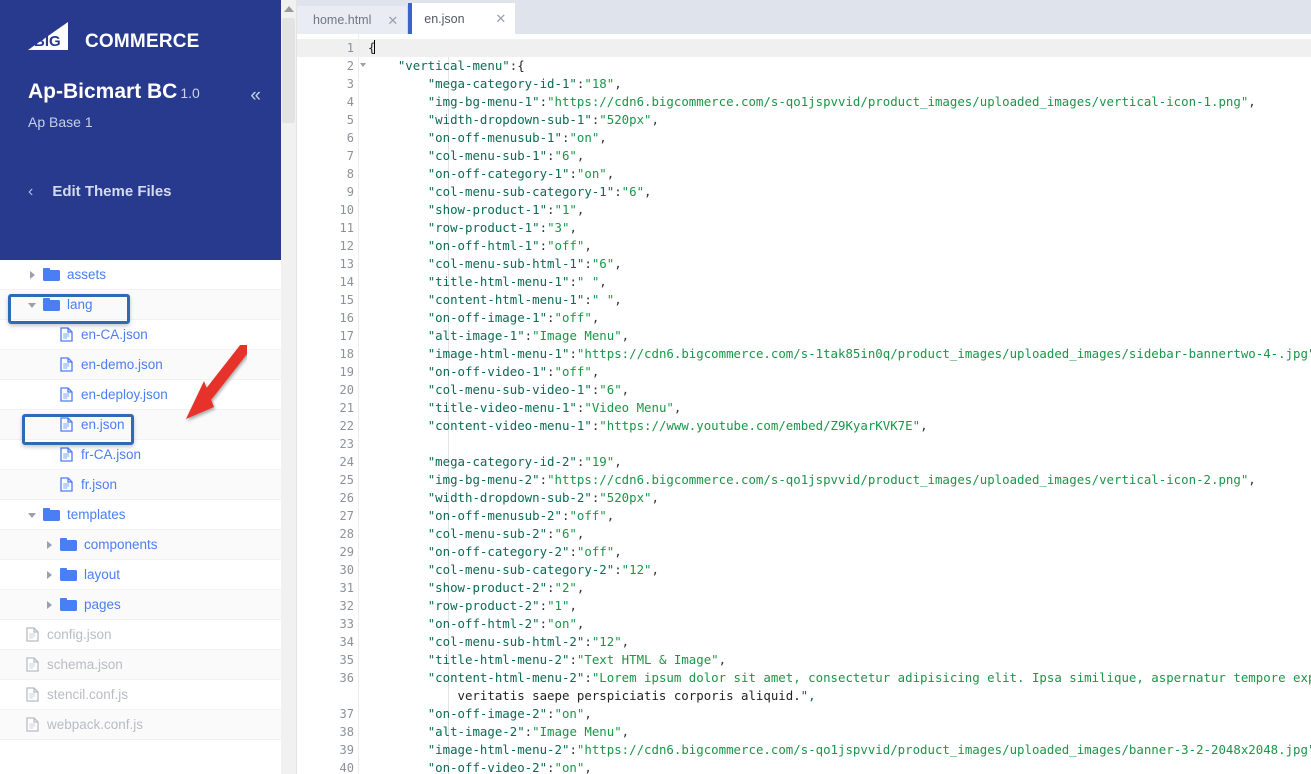 The image size is (1311, 774). I want to click on code-line: "col-menu-sub-html-1":"6",, so click(835, 264).